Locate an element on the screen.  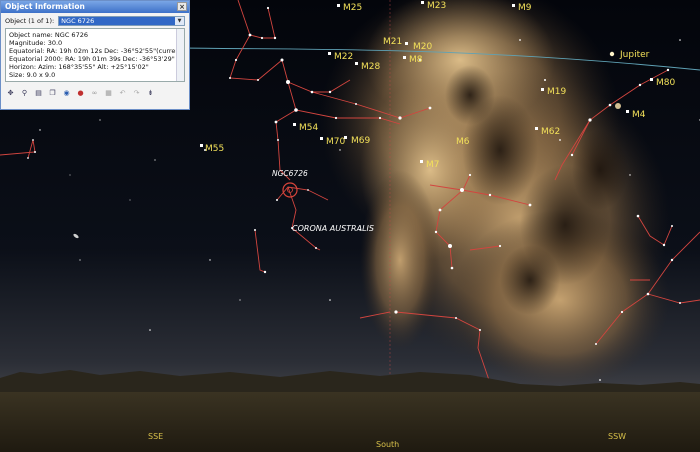
cardinal-south: South is located at coordinates (387, 444).